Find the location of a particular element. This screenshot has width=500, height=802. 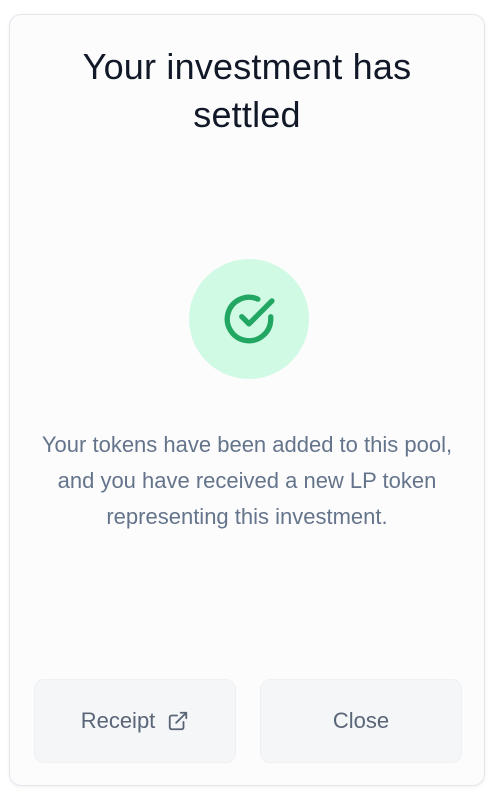

success-badge is located at coordinates (249, 319).